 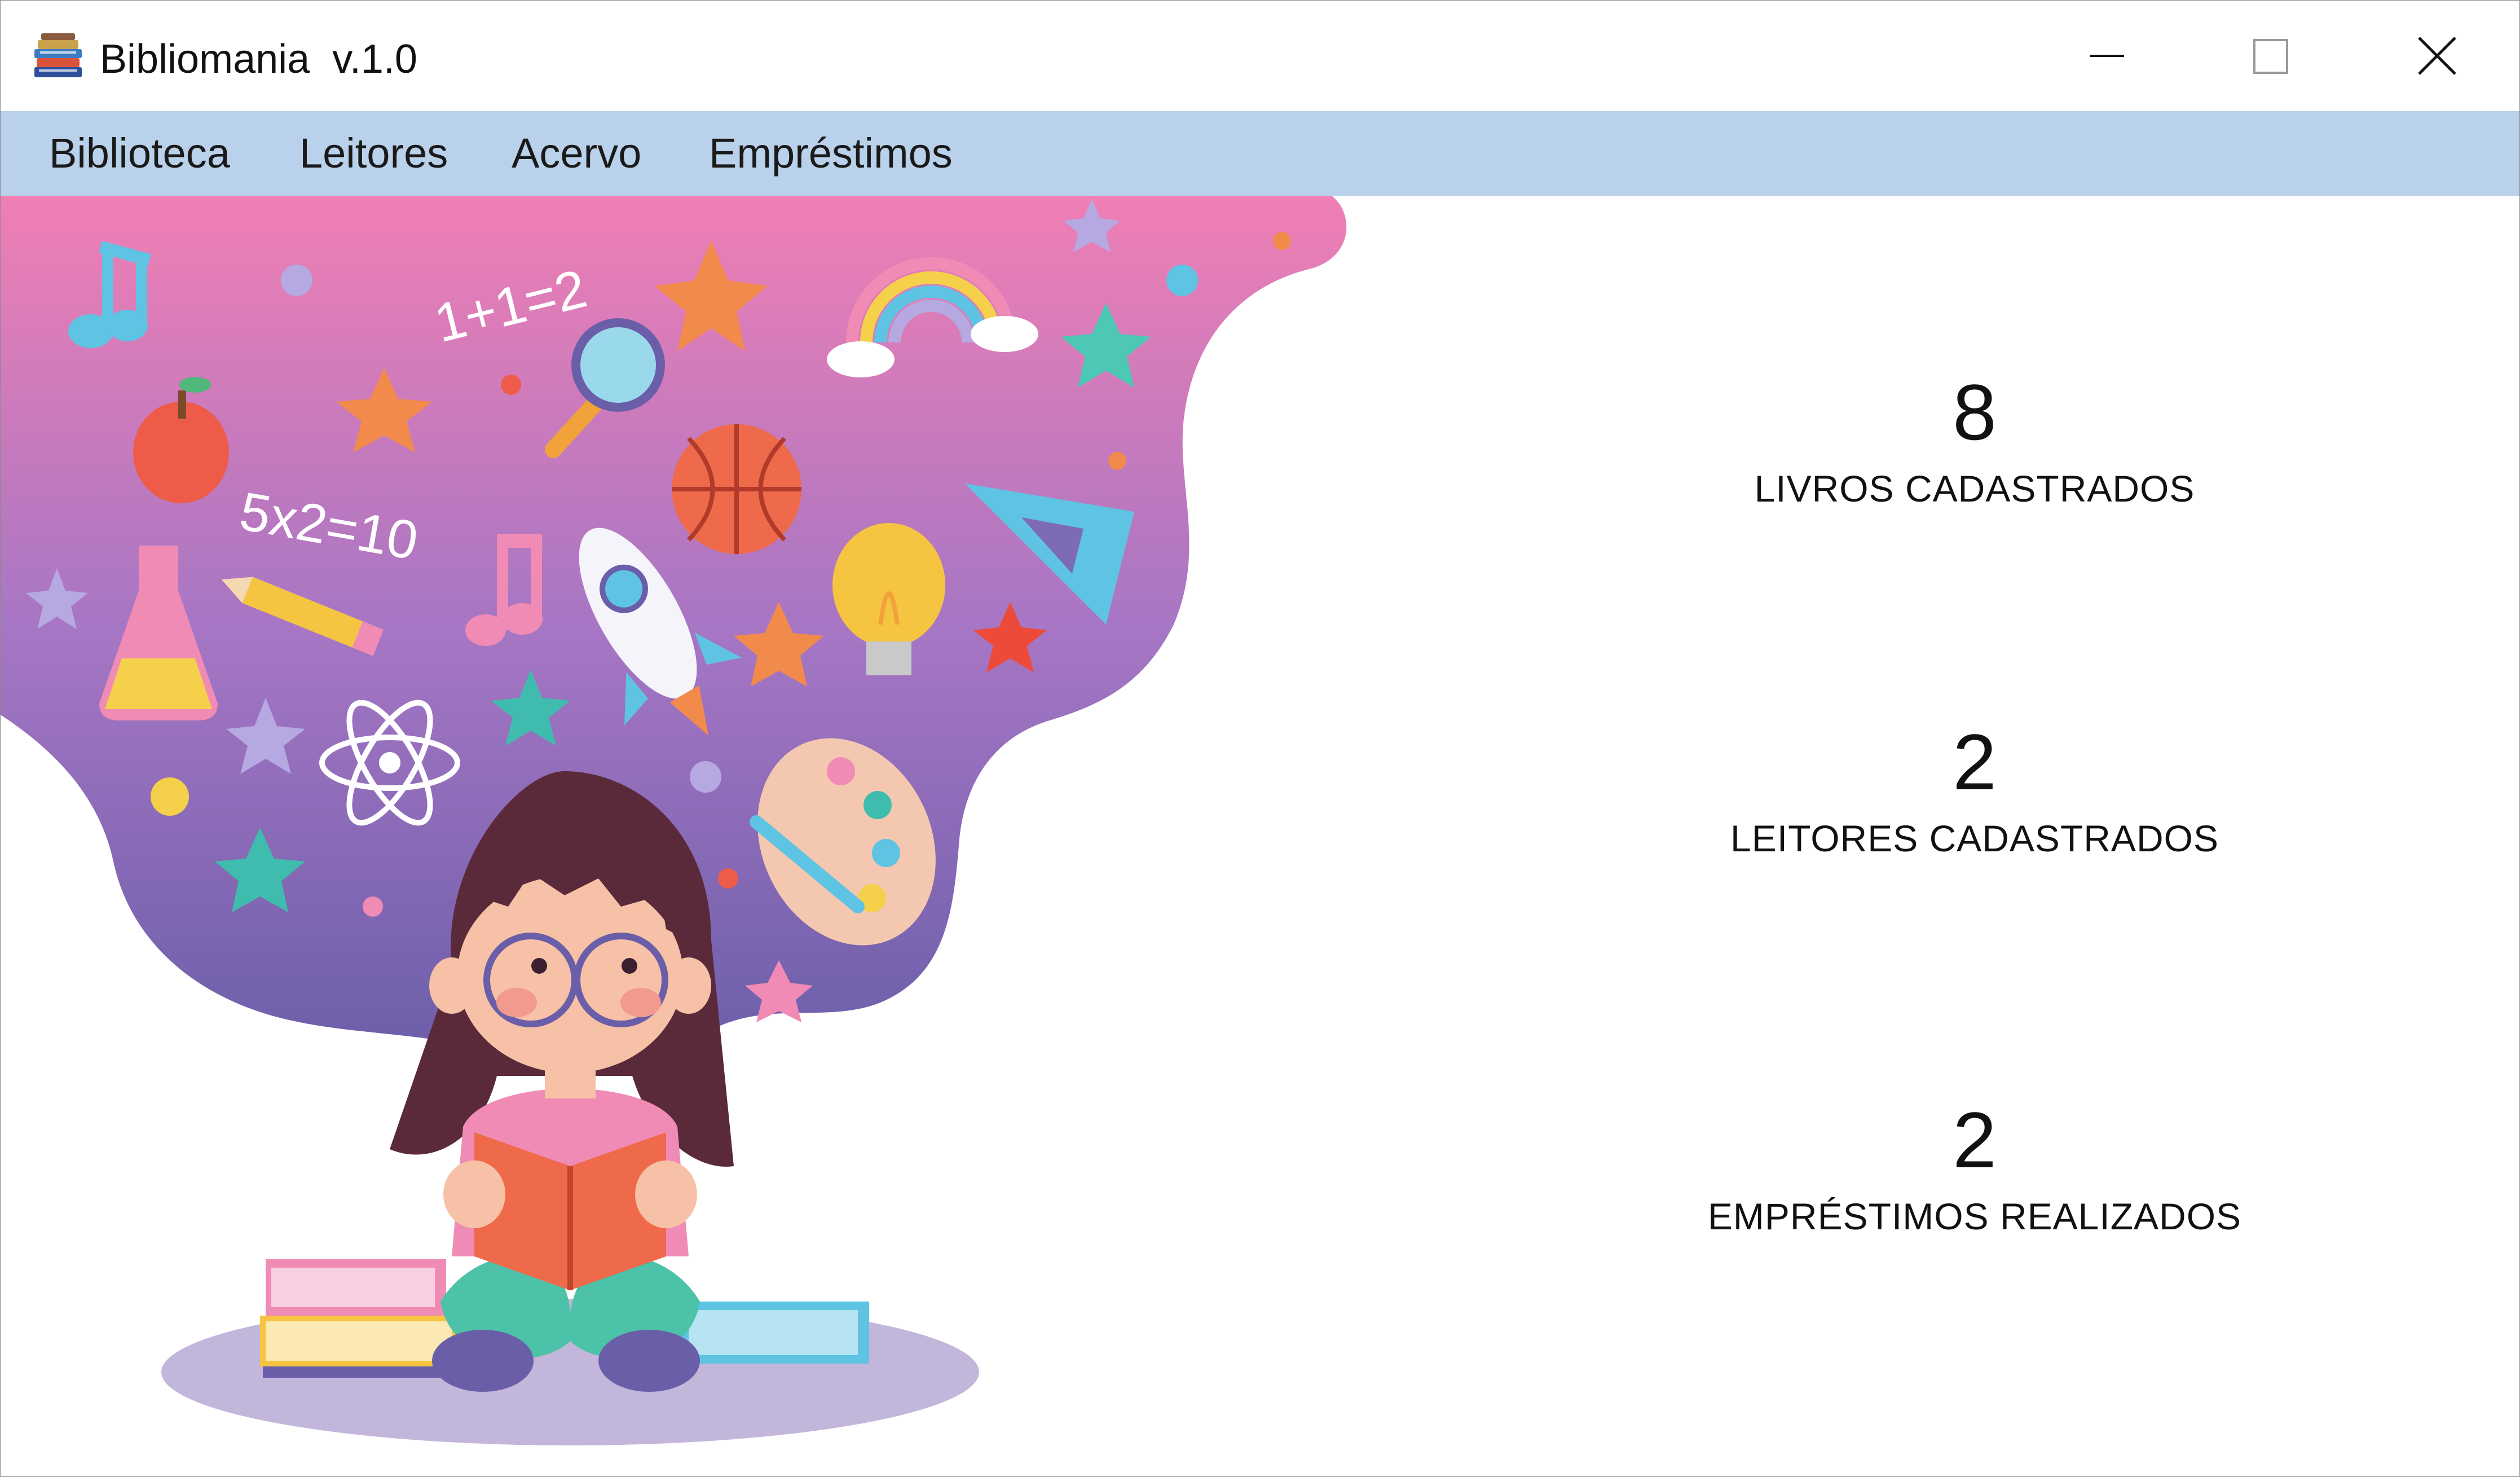 I want to click on books-stack-icon, so click(x=58, y=55).